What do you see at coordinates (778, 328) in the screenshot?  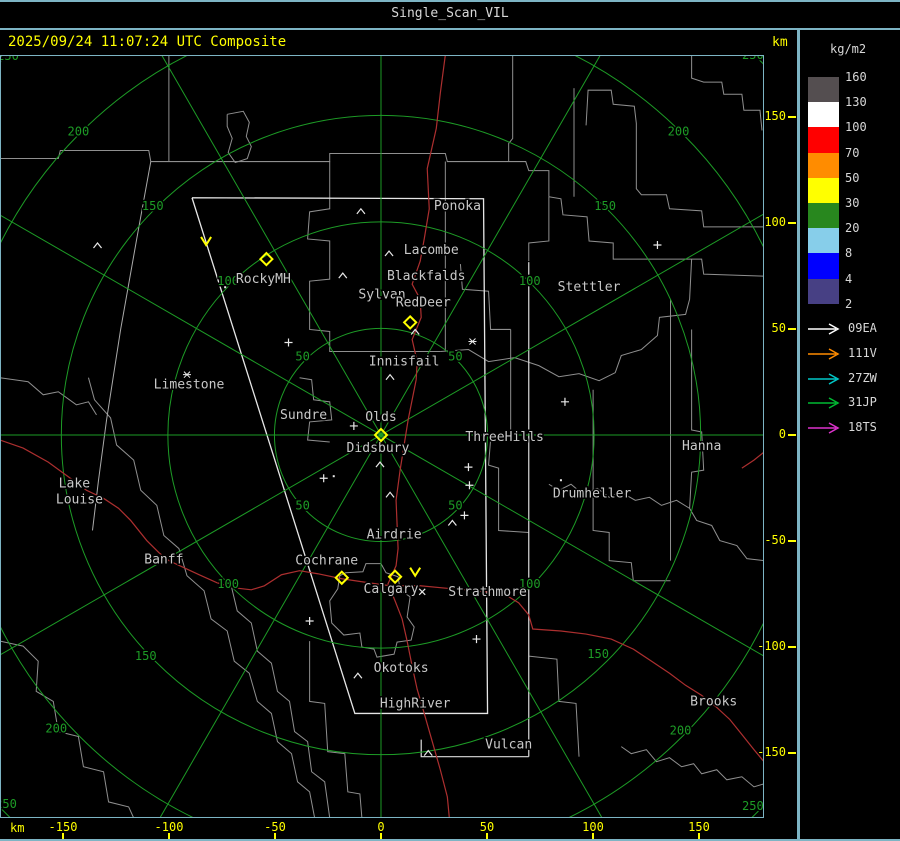 I see `right-axis-tick-label: 50` at bounding box center [778, 328].